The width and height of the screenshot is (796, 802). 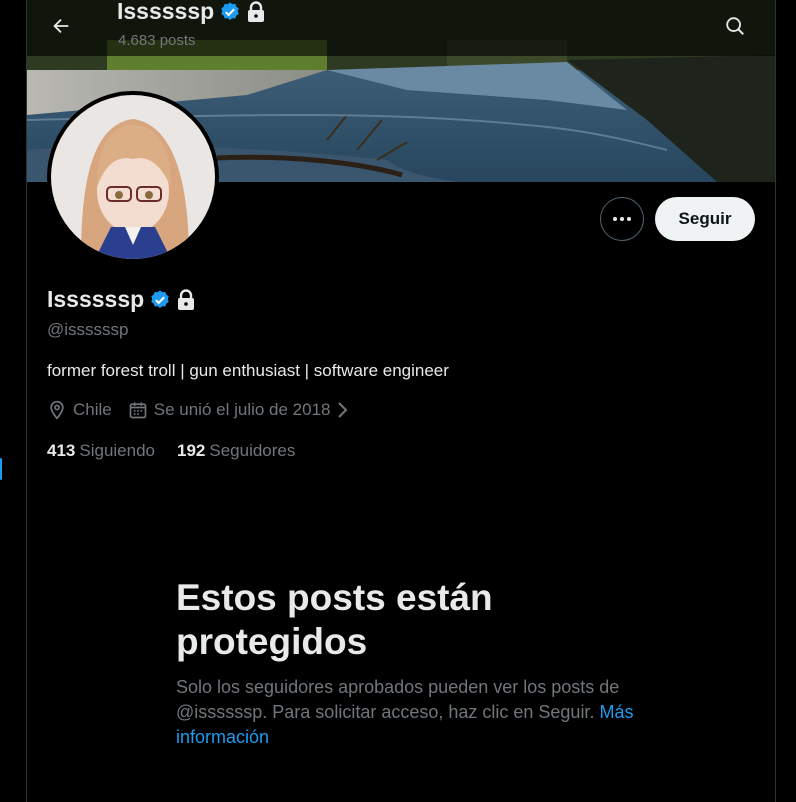 I want to click on followers-link: 192 Seguidores, so click(x=236, y=451).